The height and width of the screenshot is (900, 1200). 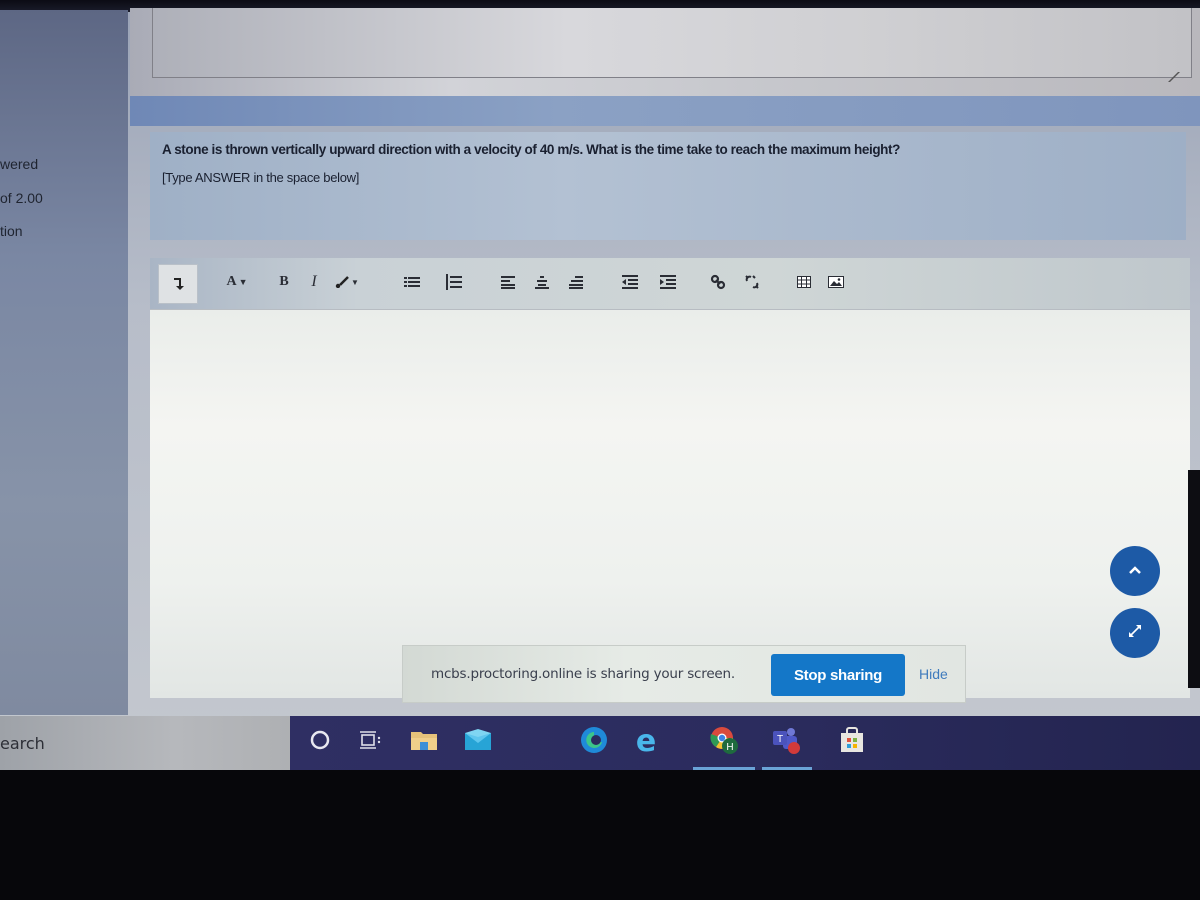 I want to click on store-icon, so click(x=852, y=742).